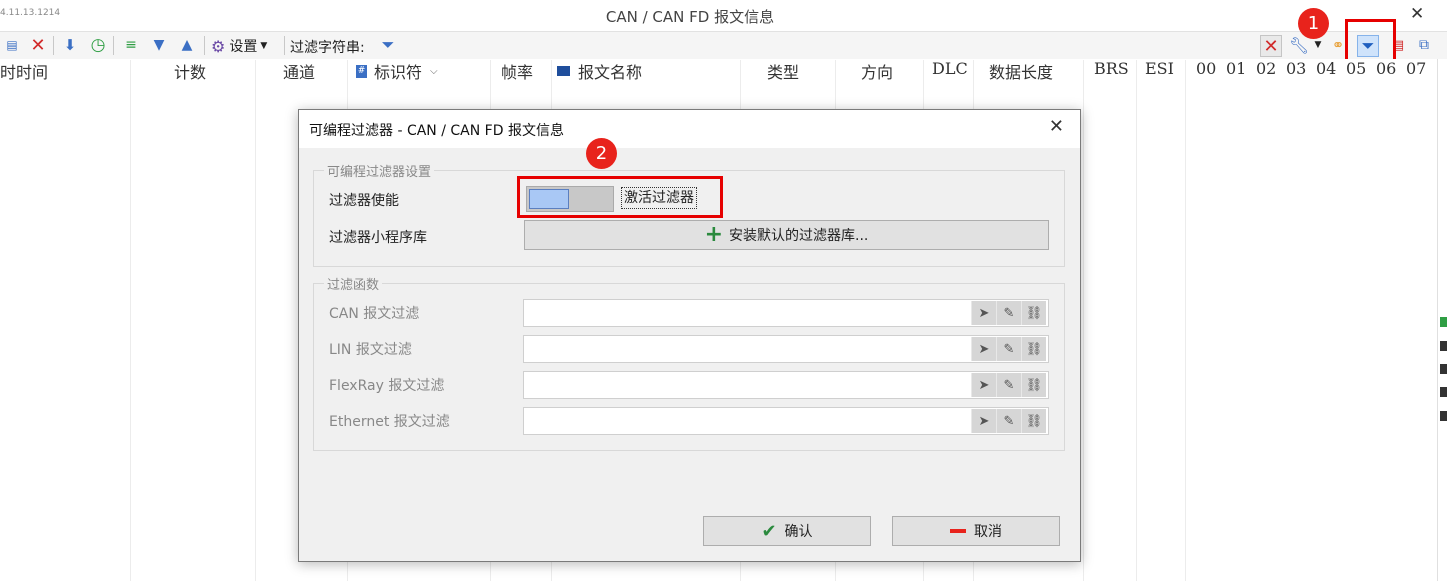 This screenshot has height=581, width=1447. What do you see at coordinates (218, 46) in the screenshot?
I see `gear-icon: ⚙` at bounding box center [218, 46].